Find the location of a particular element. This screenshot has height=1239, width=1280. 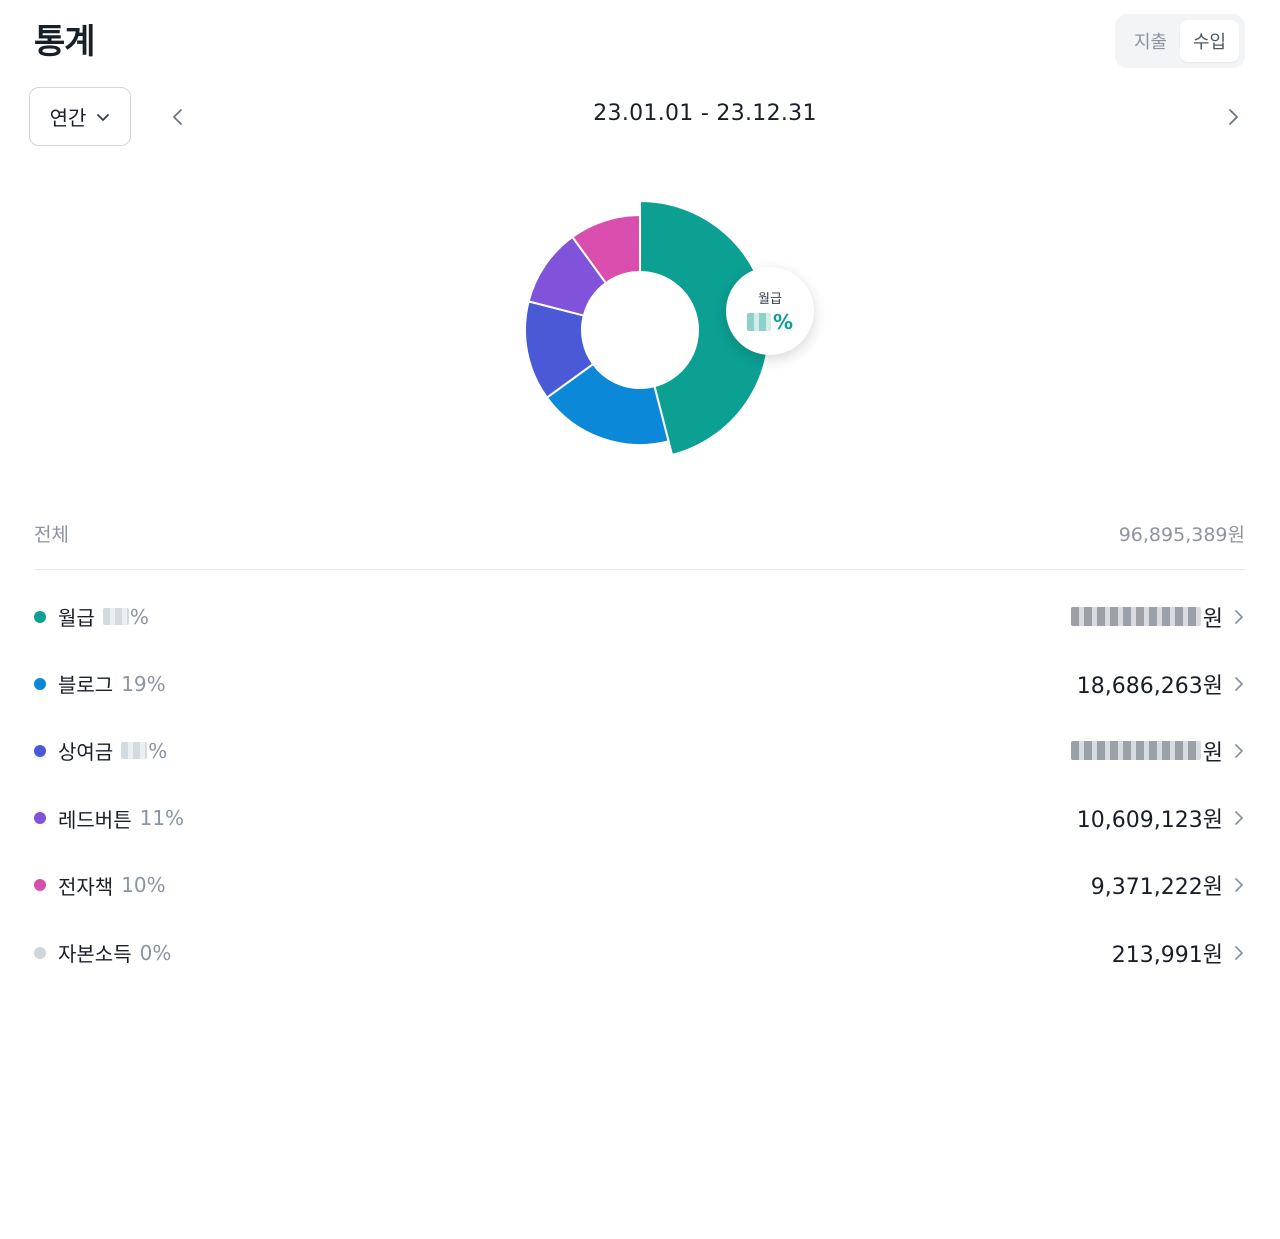

chevron-left-icon is located at coordinates (177, 117).